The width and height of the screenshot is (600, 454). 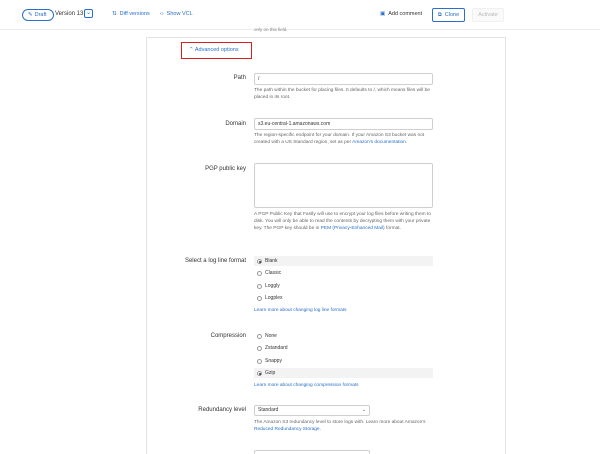 I want to click on clone-label: Clone, so click(x=452, y=15).